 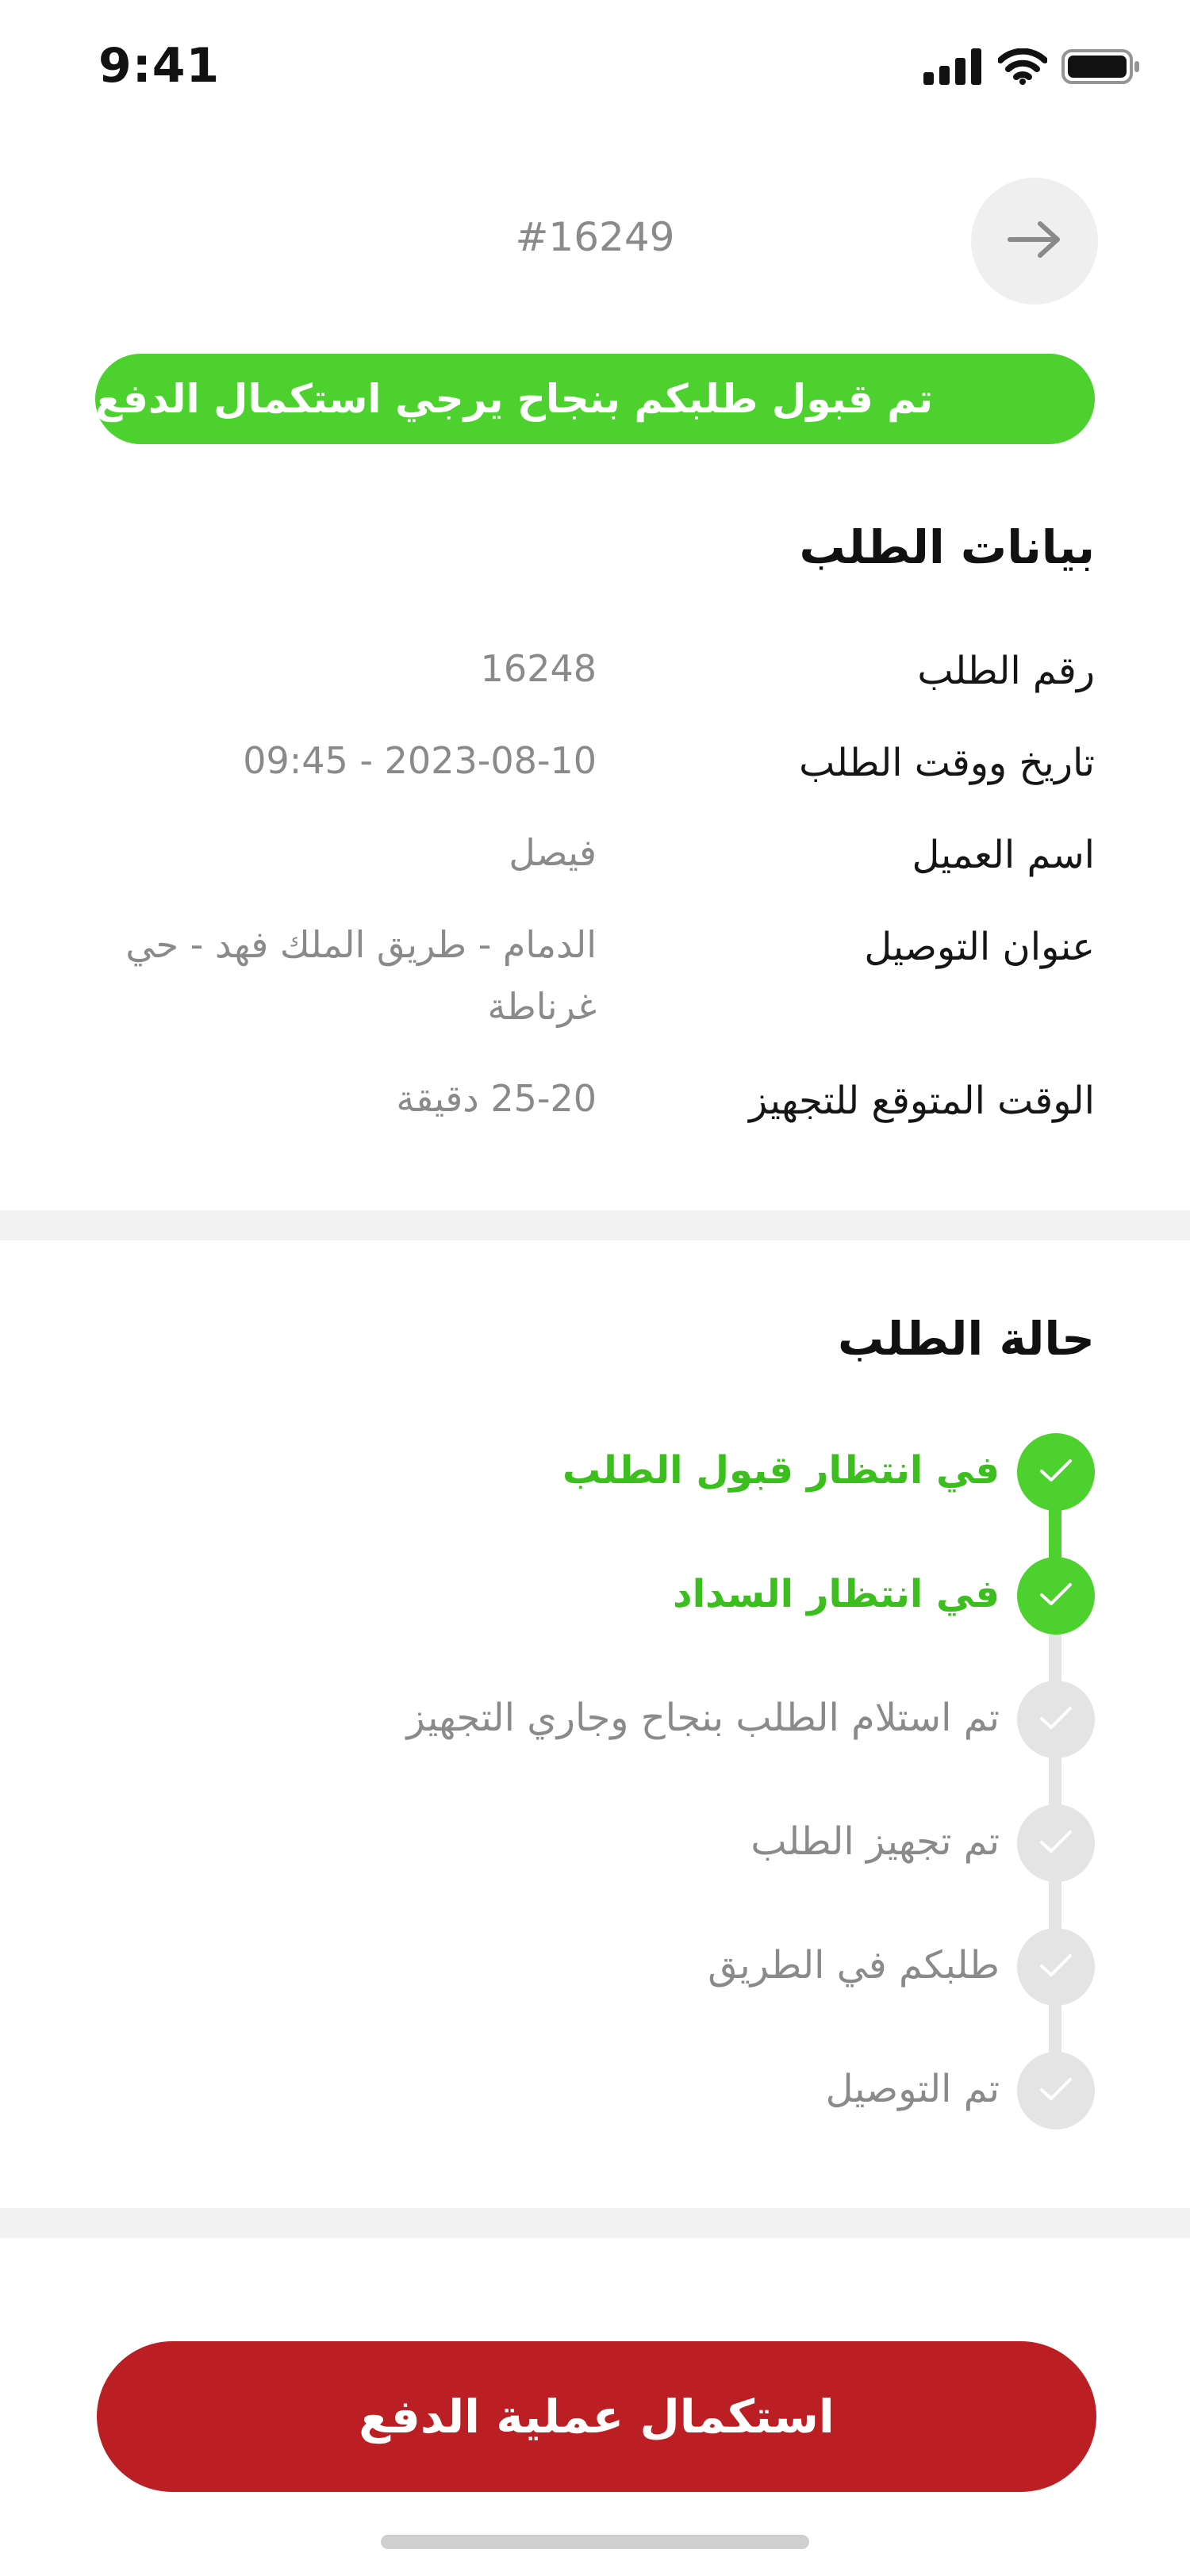 What do you see at coordinates (361, 976) in the screenshot?
I see `delivery-address-value: الدمام - طريق الملك فهد - حي غرناطة` at bounding box center [361, 976].